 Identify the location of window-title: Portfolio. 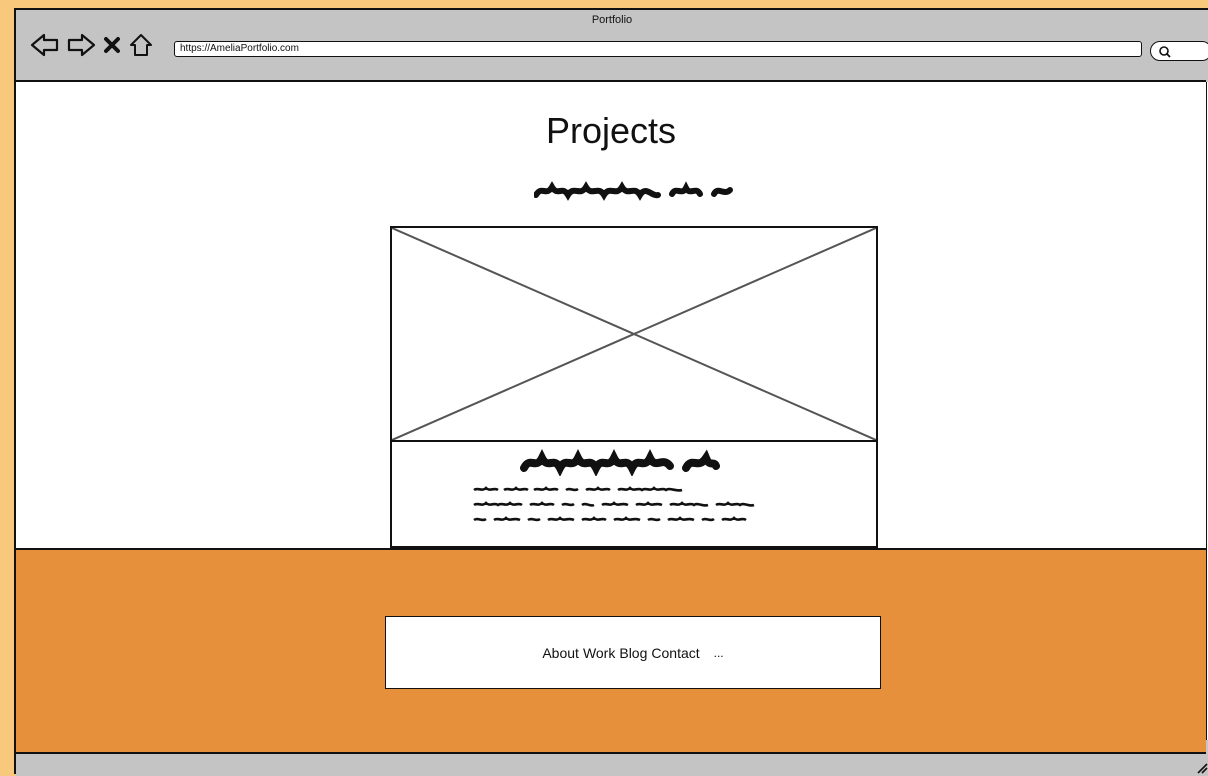
(612, 20).